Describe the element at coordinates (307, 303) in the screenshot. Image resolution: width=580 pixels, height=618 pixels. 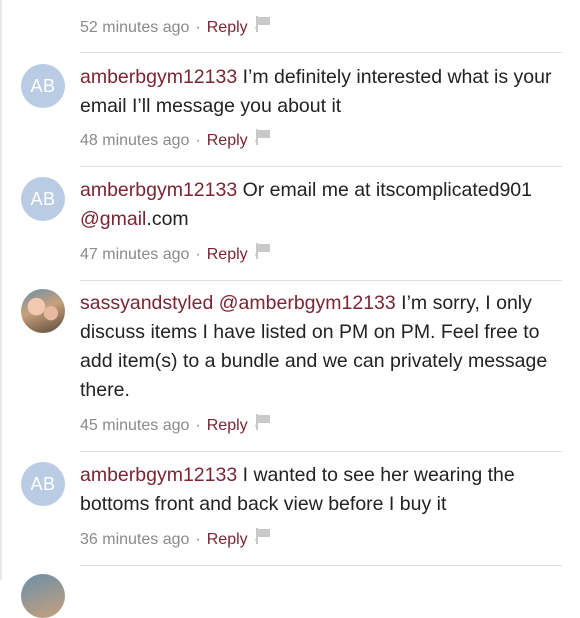
I see `mention-link: @amberbgym12133` at that location.